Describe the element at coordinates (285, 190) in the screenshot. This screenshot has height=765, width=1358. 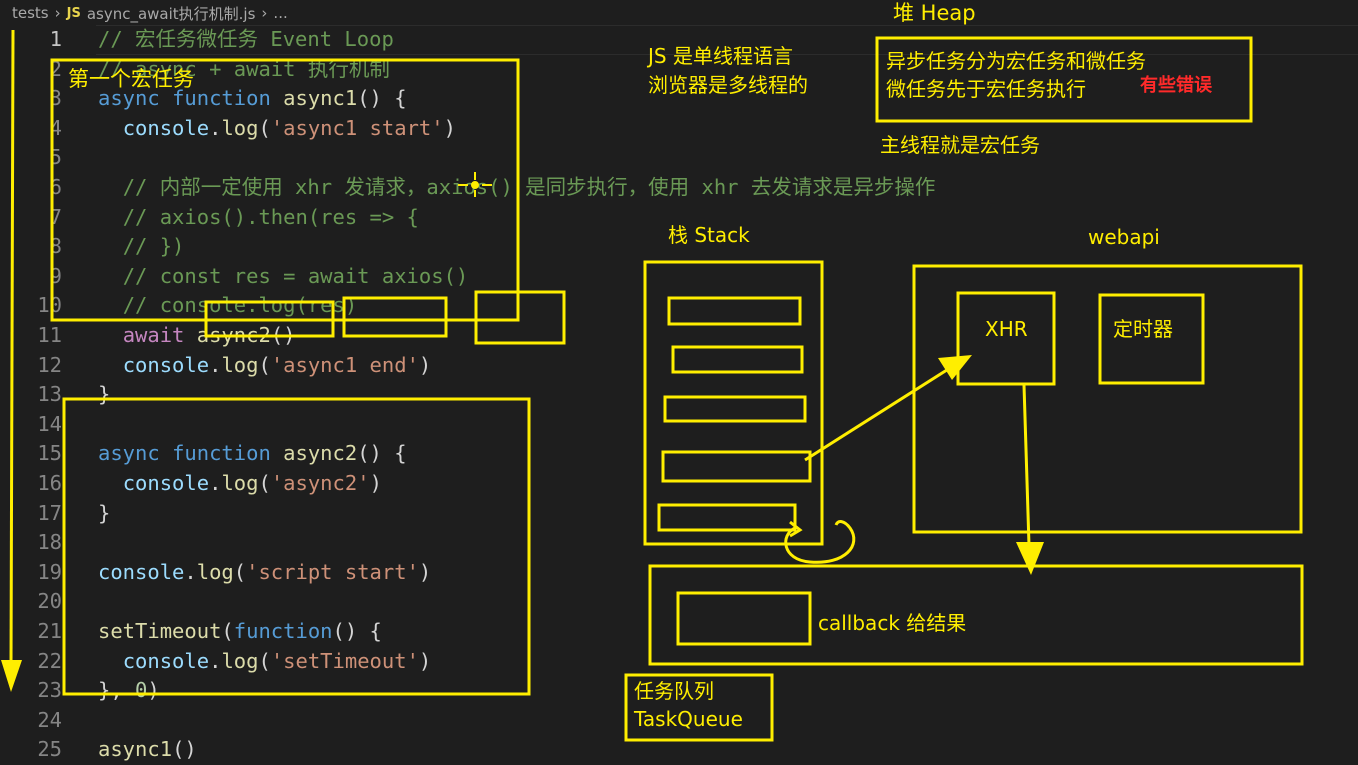
I see `first-macrotask-box` at that location.